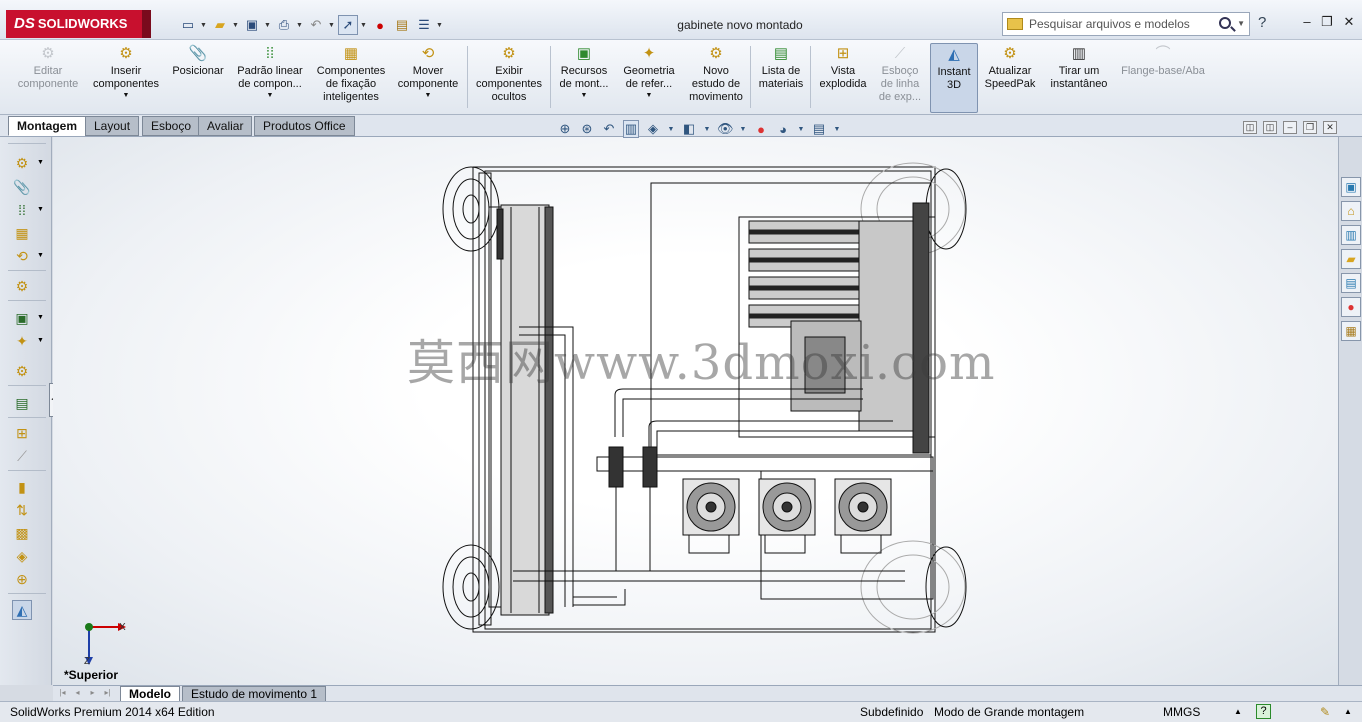 This screenshot has width=1362, height=722. What do you see at coordinates (1351, 235) in the screenshot?
I see `design-library-icon: ▥` at bounding box center [1351, 235].